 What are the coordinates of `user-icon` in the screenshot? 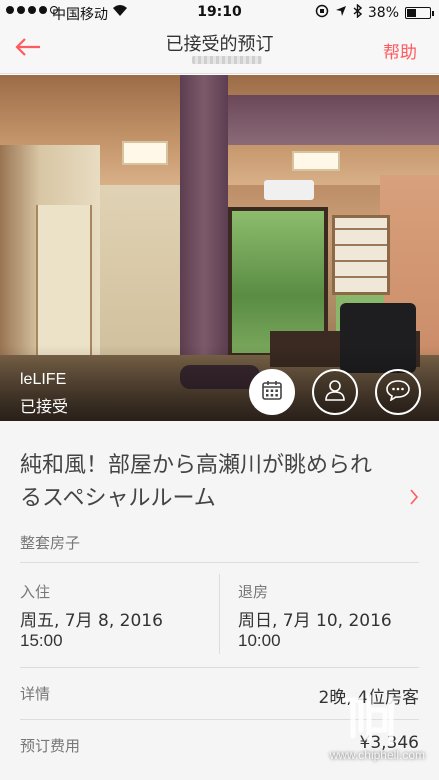 It's located at (335, 392).